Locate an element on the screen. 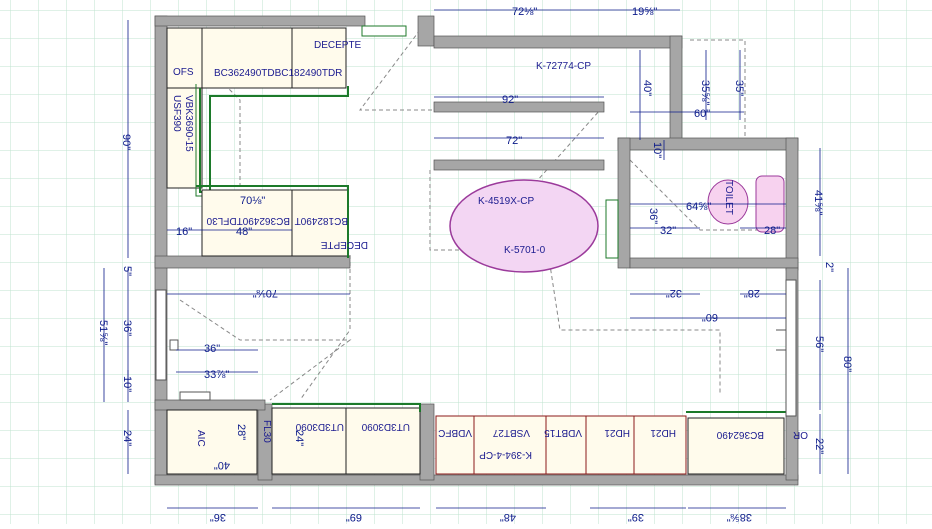 Image resolution: width=932 pixels, height=529 pixels. wall-top-left is located at coordinates (260, 21).